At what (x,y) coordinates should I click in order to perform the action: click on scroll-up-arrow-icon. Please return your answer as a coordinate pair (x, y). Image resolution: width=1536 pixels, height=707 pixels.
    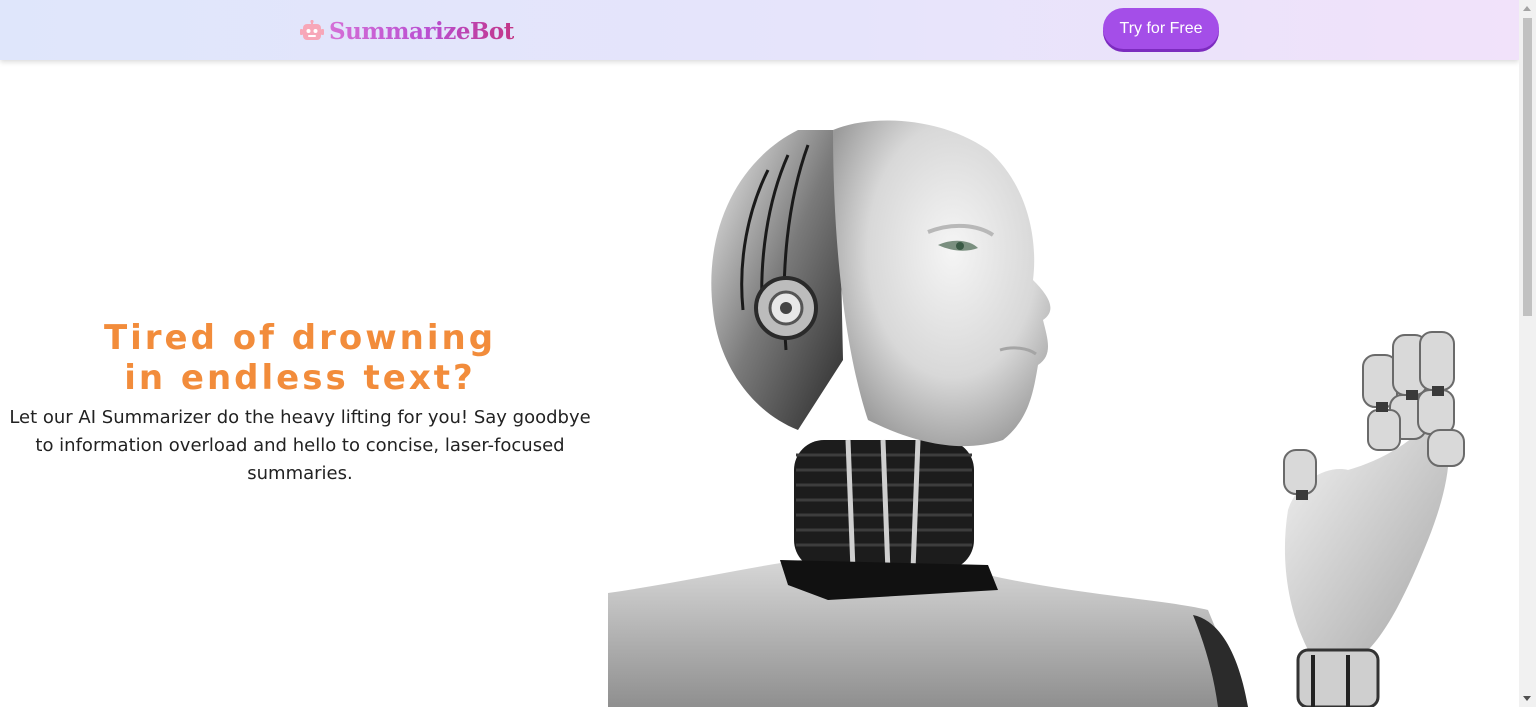
    Looking at the image, I should click on (1527, 8).